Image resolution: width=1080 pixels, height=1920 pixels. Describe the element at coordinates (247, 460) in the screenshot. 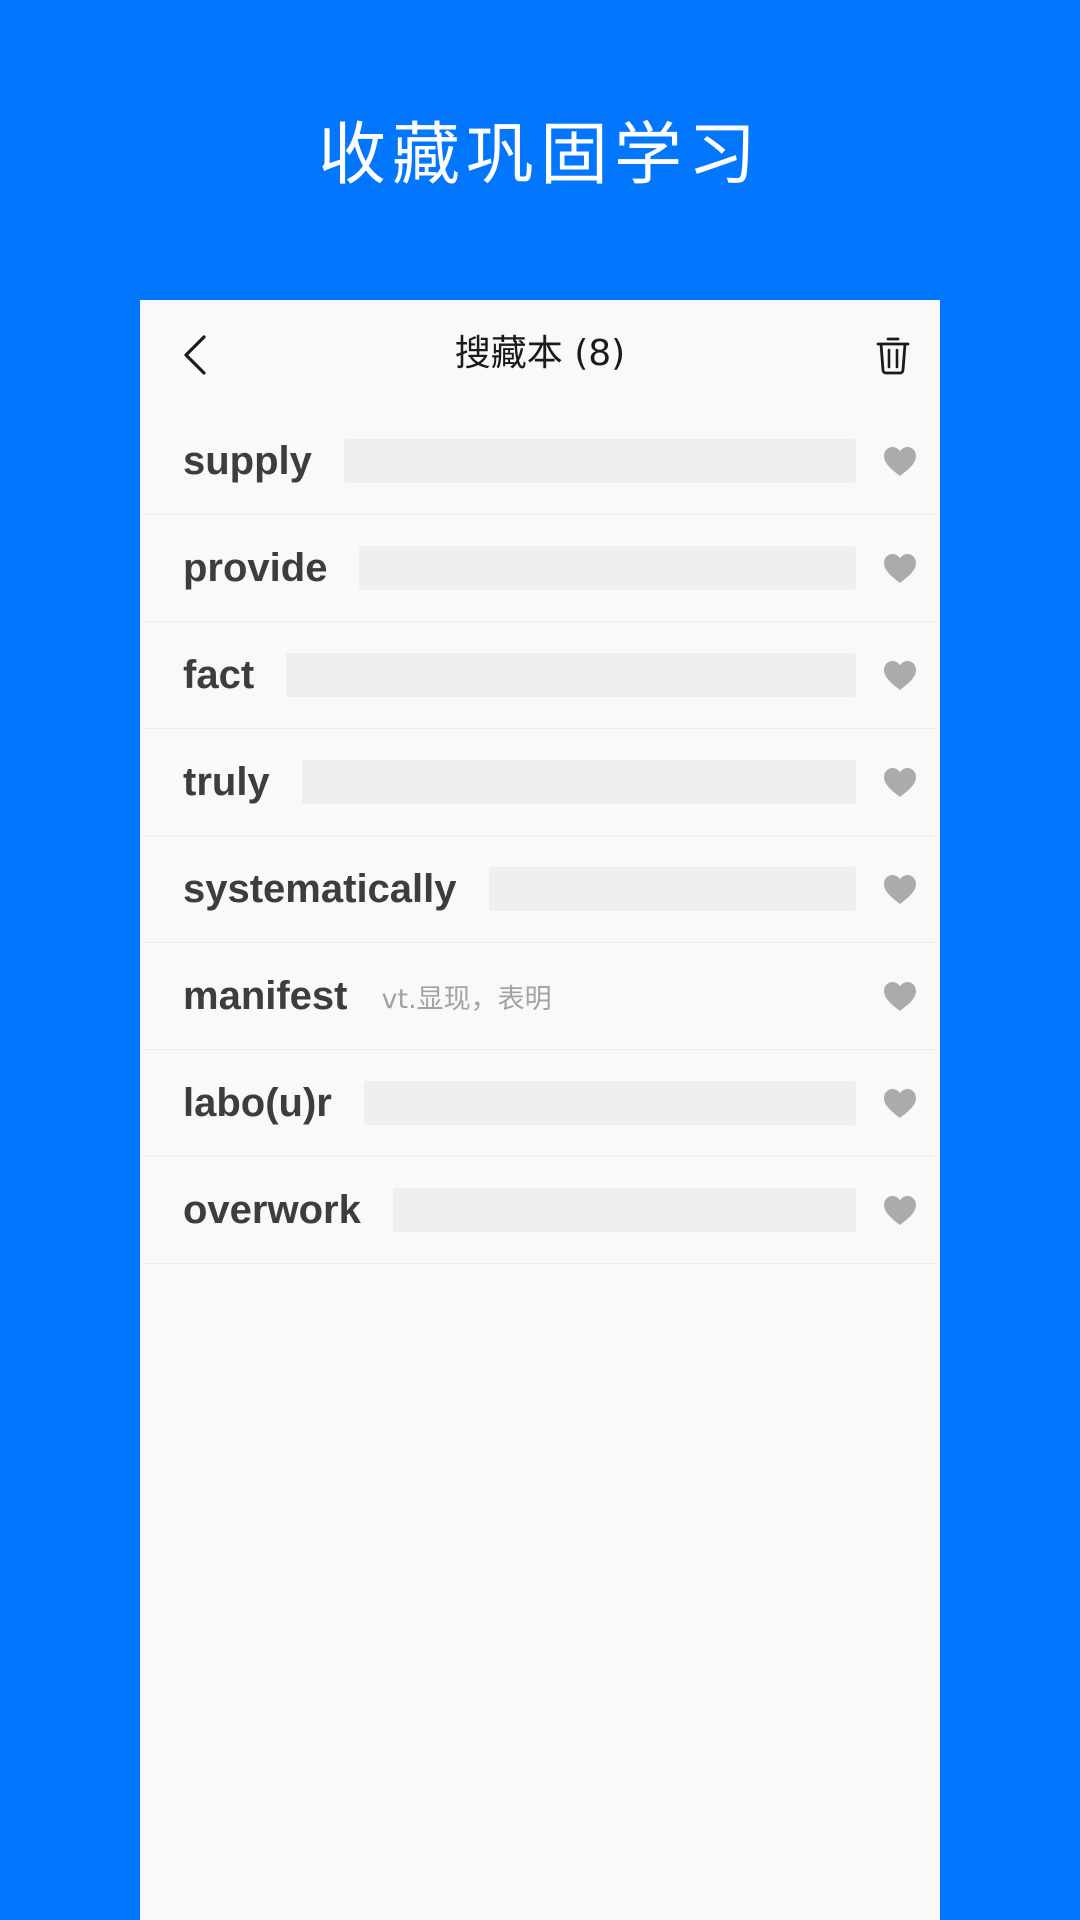

I see `word-text: supply` at that location.